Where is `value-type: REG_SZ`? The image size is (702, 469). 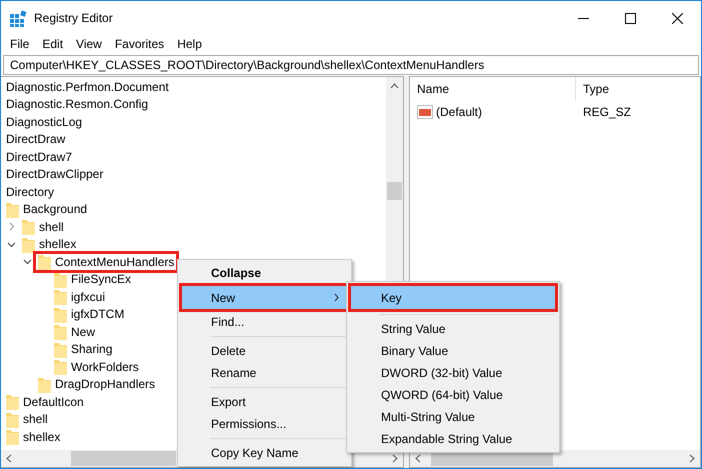
value-type: REG_SZ is located at coordinates (607, 112).